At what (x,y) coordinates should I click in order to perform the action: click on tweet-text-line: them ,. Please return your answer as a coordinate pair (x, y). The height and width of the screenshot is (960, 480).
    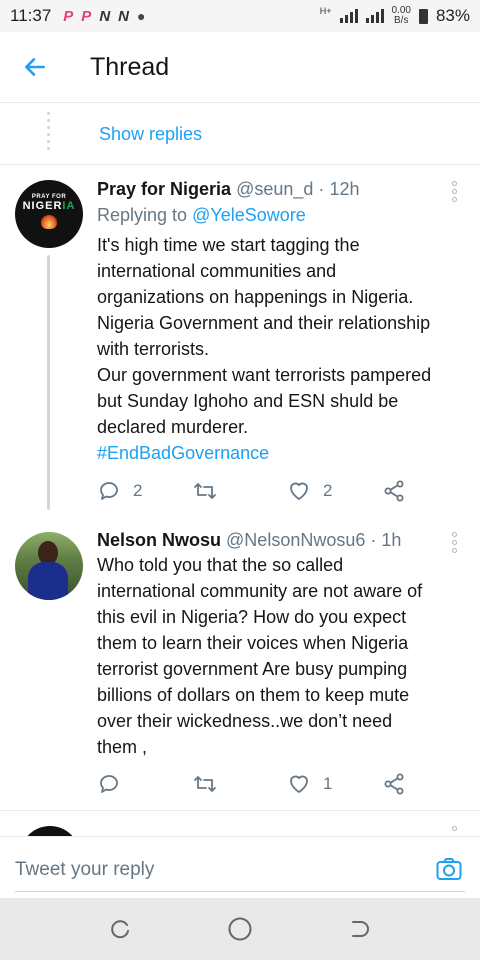
    Looking at the image, I should click on (122, 747).